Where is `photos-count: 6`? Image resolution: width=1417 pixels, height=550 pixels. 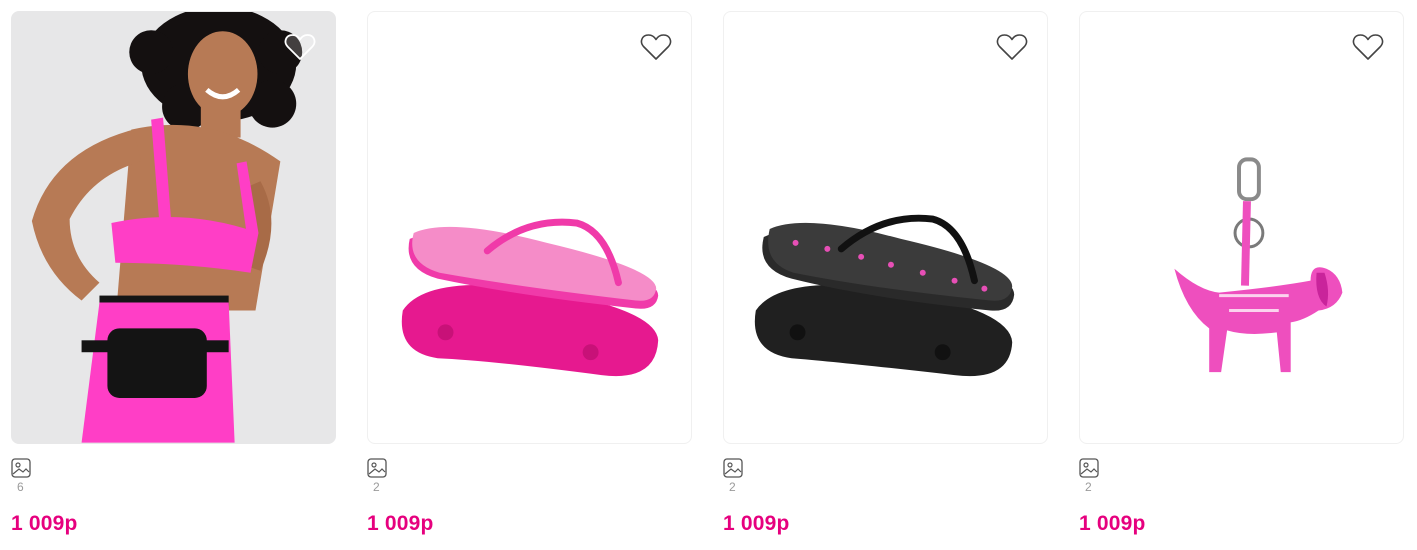 photos-count: 6 is located at coordinates (20, 487).